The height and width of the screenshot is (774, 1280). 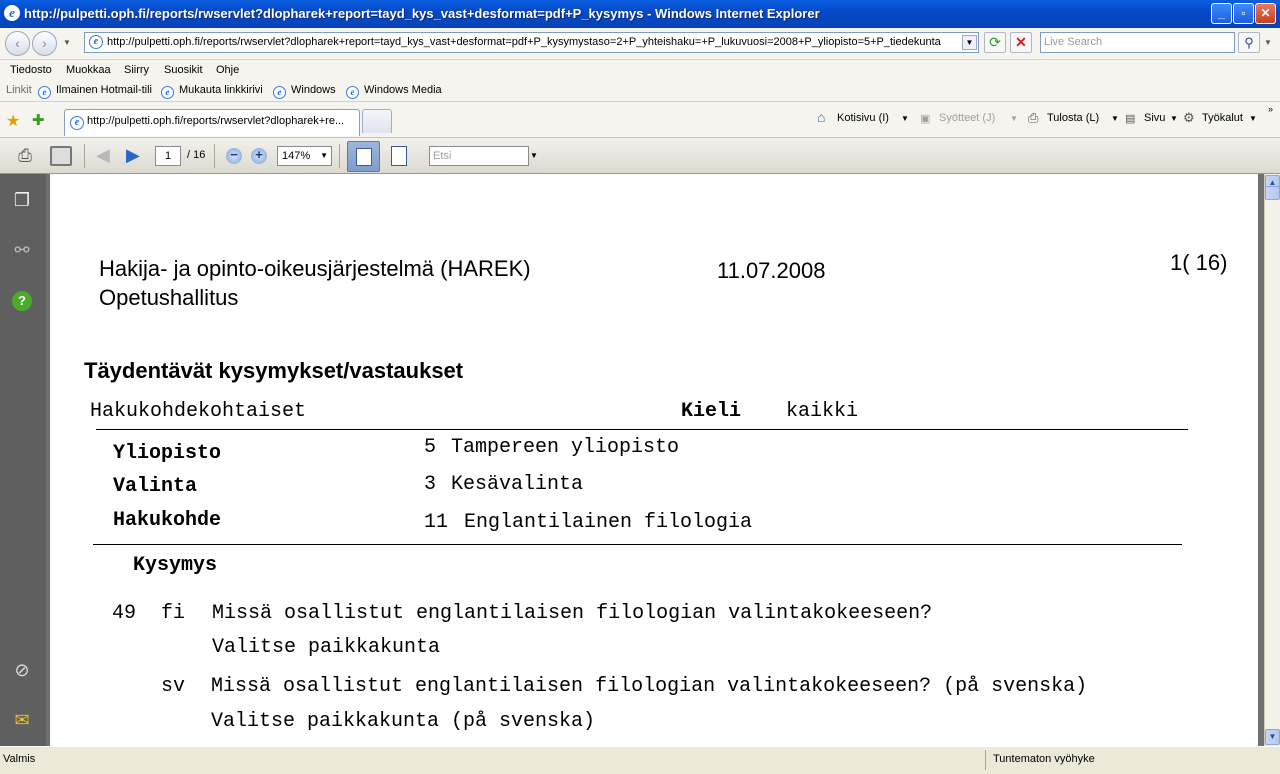 What do you see at coordinates (1115, 118) in the screenshot?
I see `print-dropdown-icon: ▼` at bounding box center [1115, 118].